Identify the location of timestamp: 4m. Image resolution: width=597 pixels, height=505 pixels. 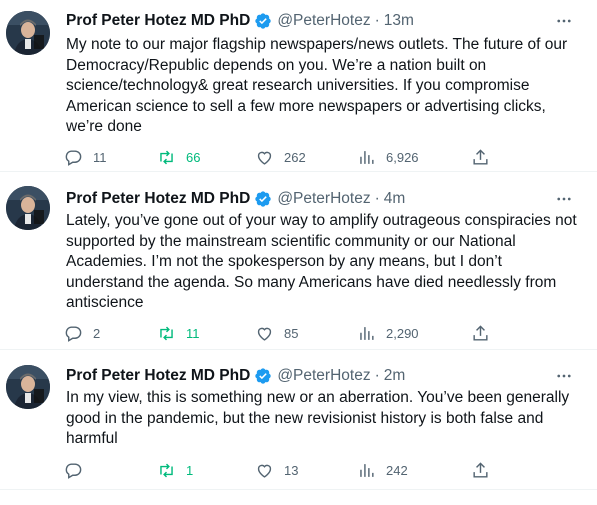
(395, 199).